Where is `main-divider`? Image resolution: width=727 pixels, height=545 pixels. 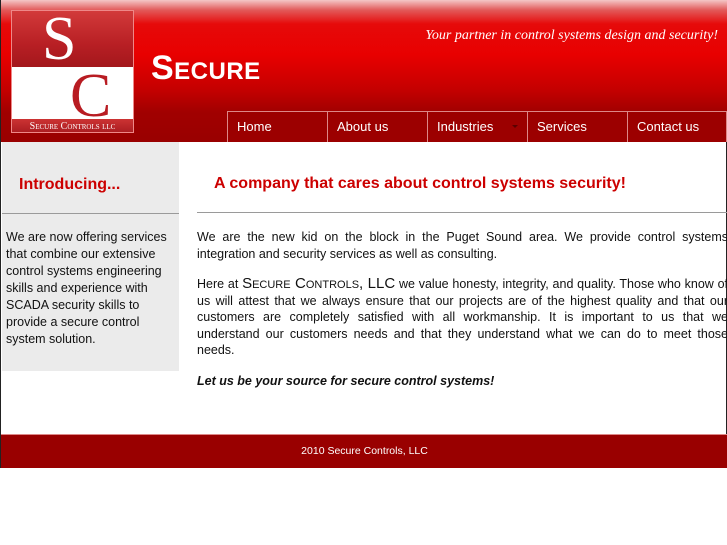 main-divider is located at coordinates (462, 212).